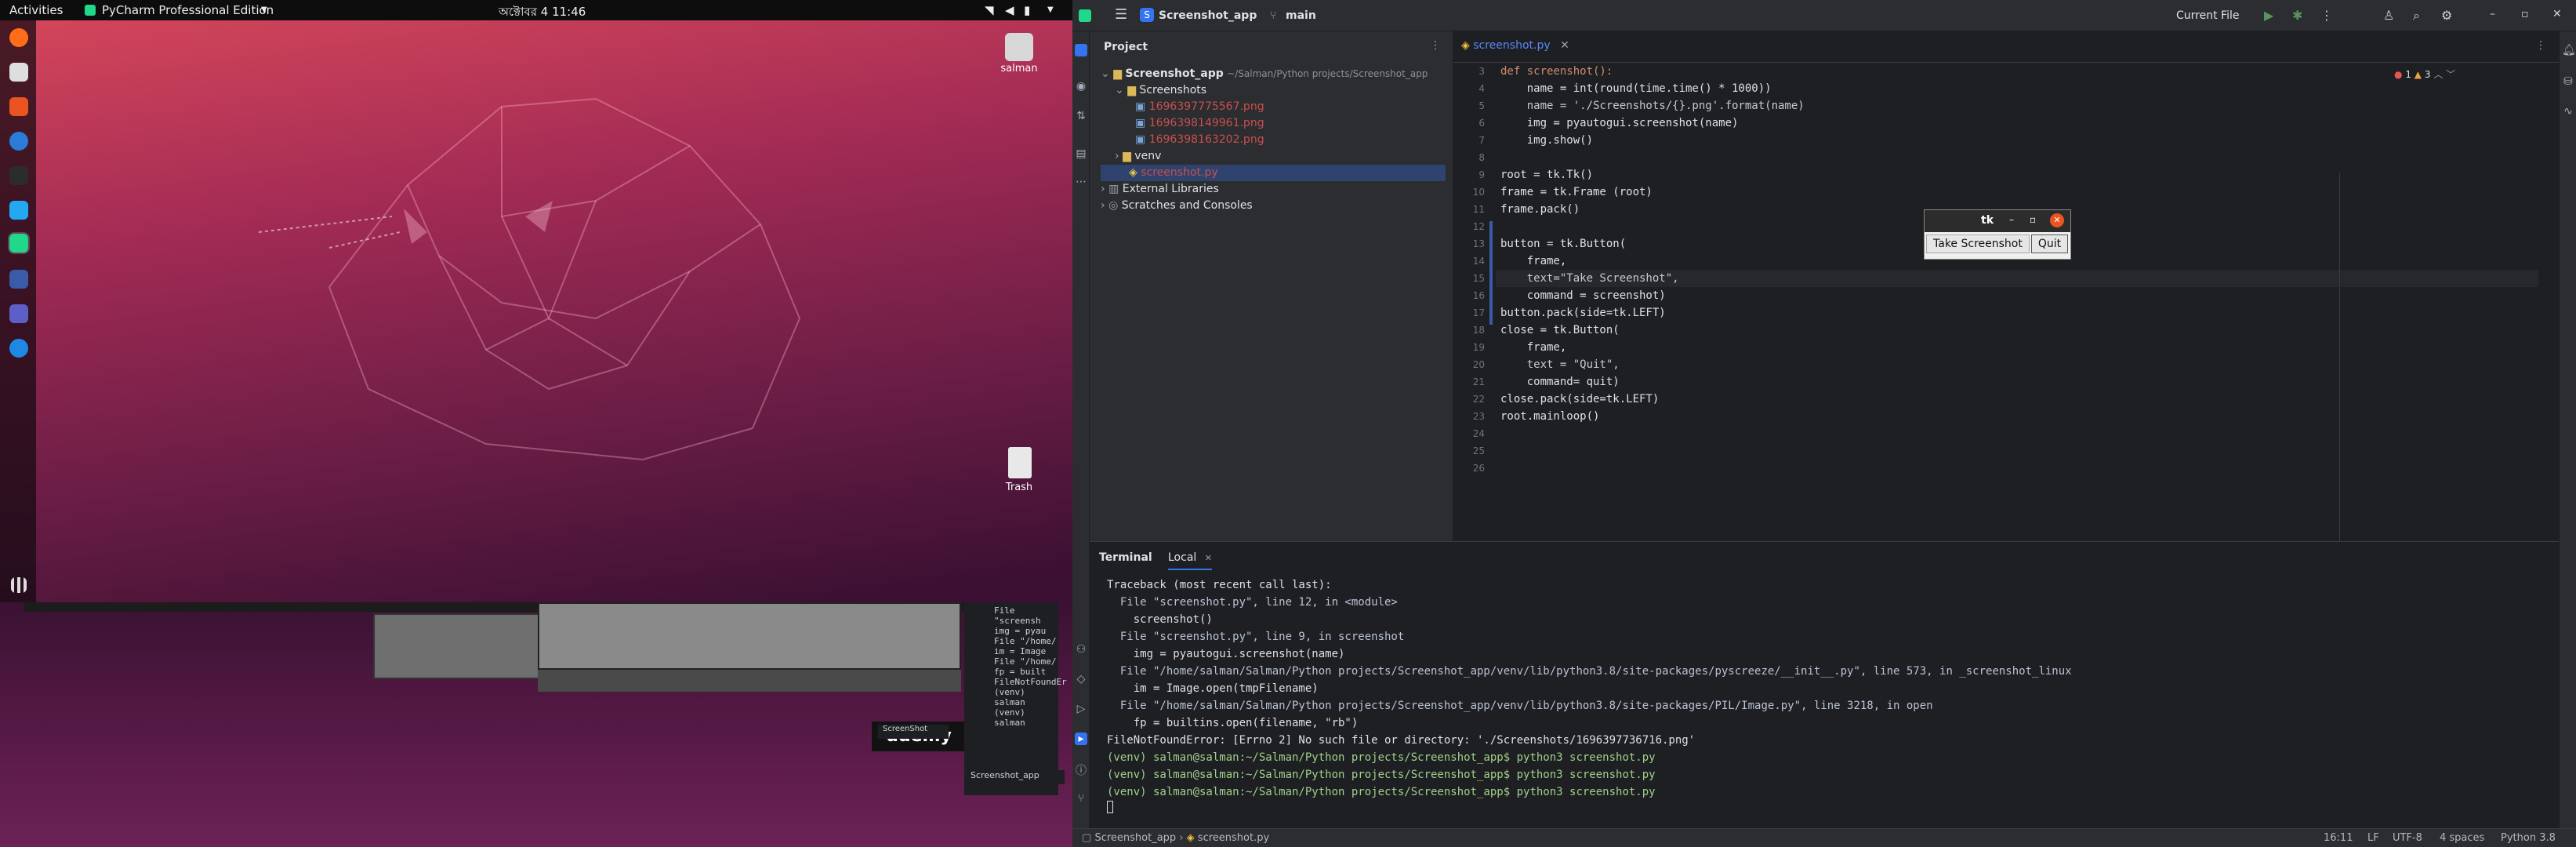 This screenshot has height=847, width=2576. What do you see at coordinates (1274, 140) in the screenshot?
I see `tree-item-file: ▣ 1696398163202.png` at bounding box center [1274, 140].